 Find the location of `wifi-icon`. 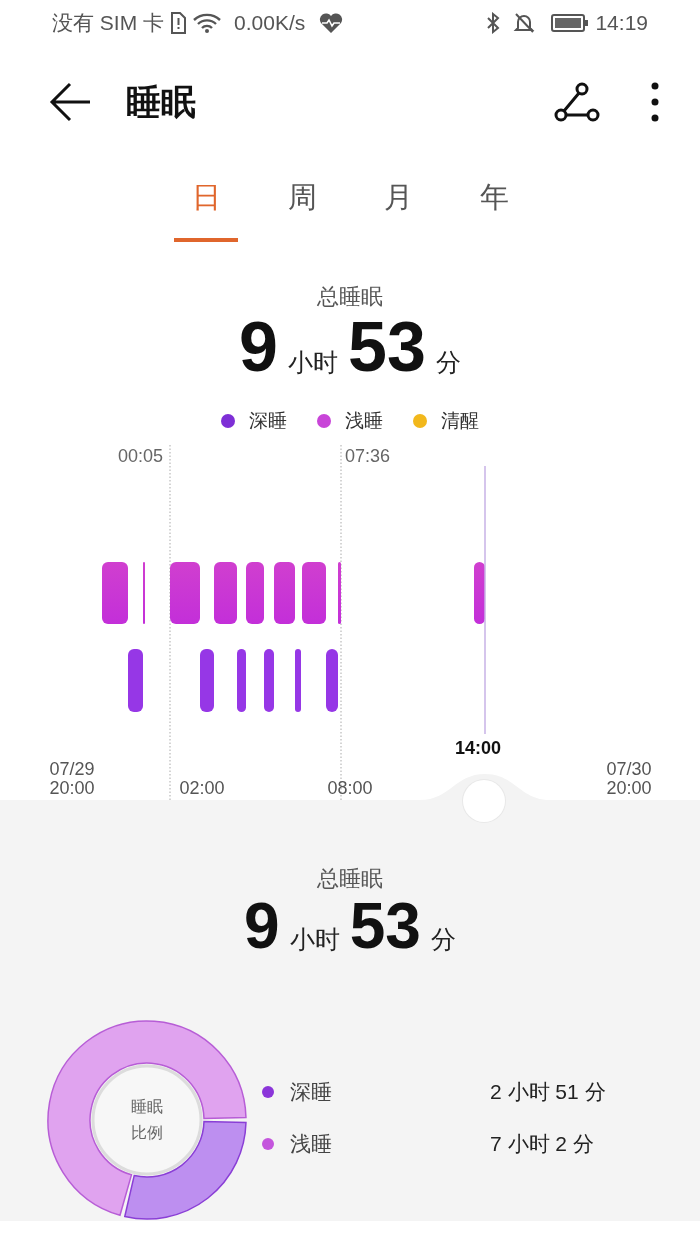

wifi-icon is located at coordinates (207, 23).